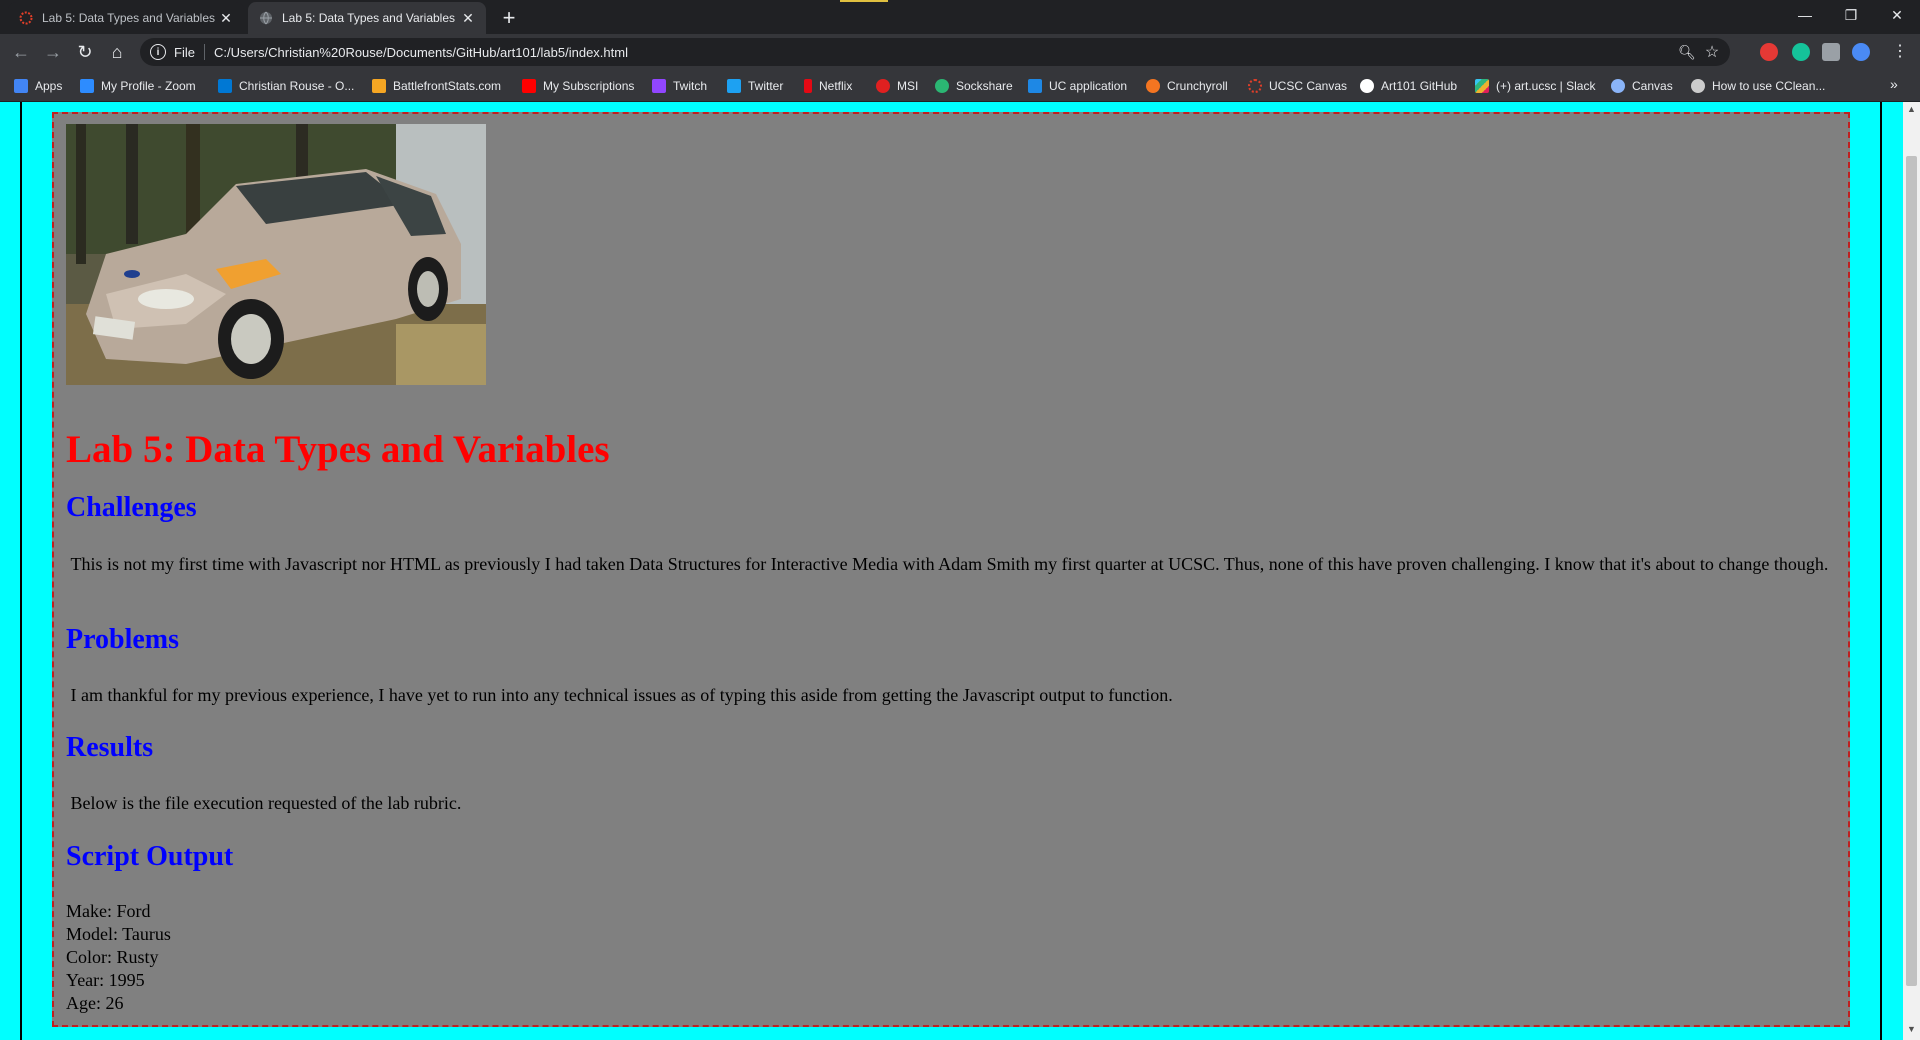 This screenshot has height=1040, width=1920. Describe the element at coordinates (105, 980) in the screenshot. I see `output-line: Year: 1995` at that location.